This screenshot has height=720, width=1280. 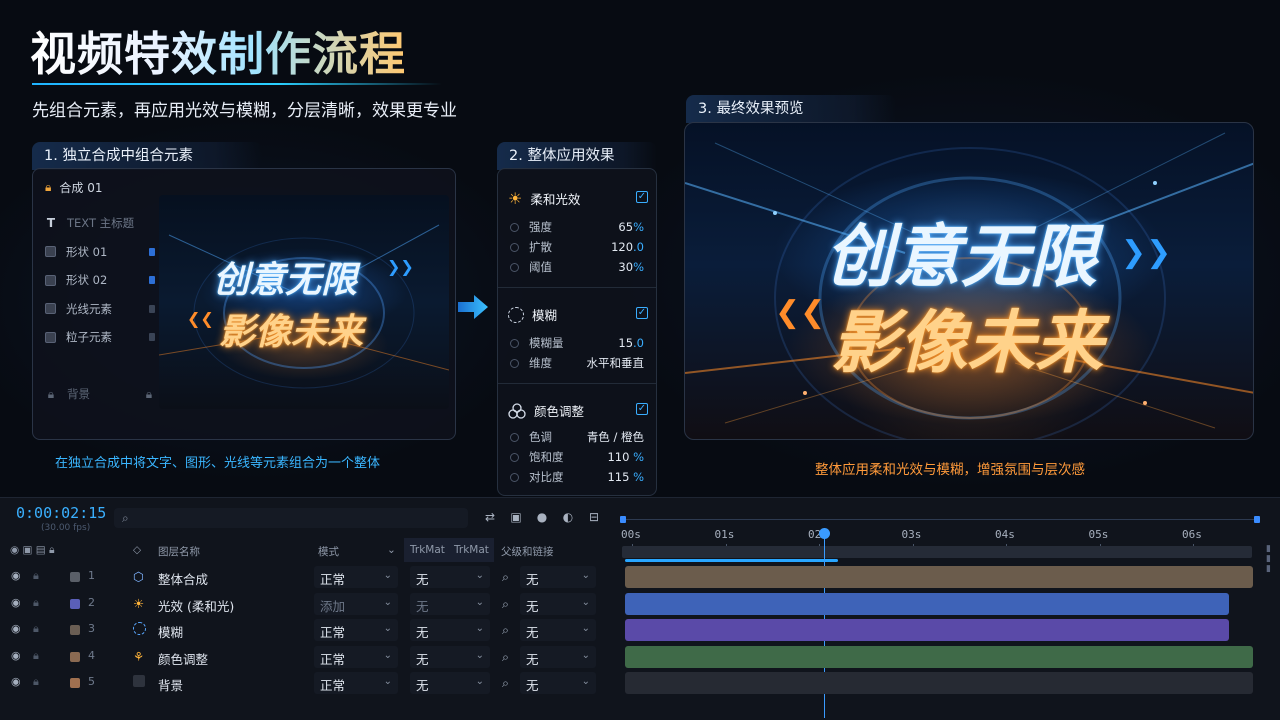 What do you see at coordinates (616, 363) in the screenshot?
I see `prop-value: 水平和垂直` at bounding box center [616, 363].